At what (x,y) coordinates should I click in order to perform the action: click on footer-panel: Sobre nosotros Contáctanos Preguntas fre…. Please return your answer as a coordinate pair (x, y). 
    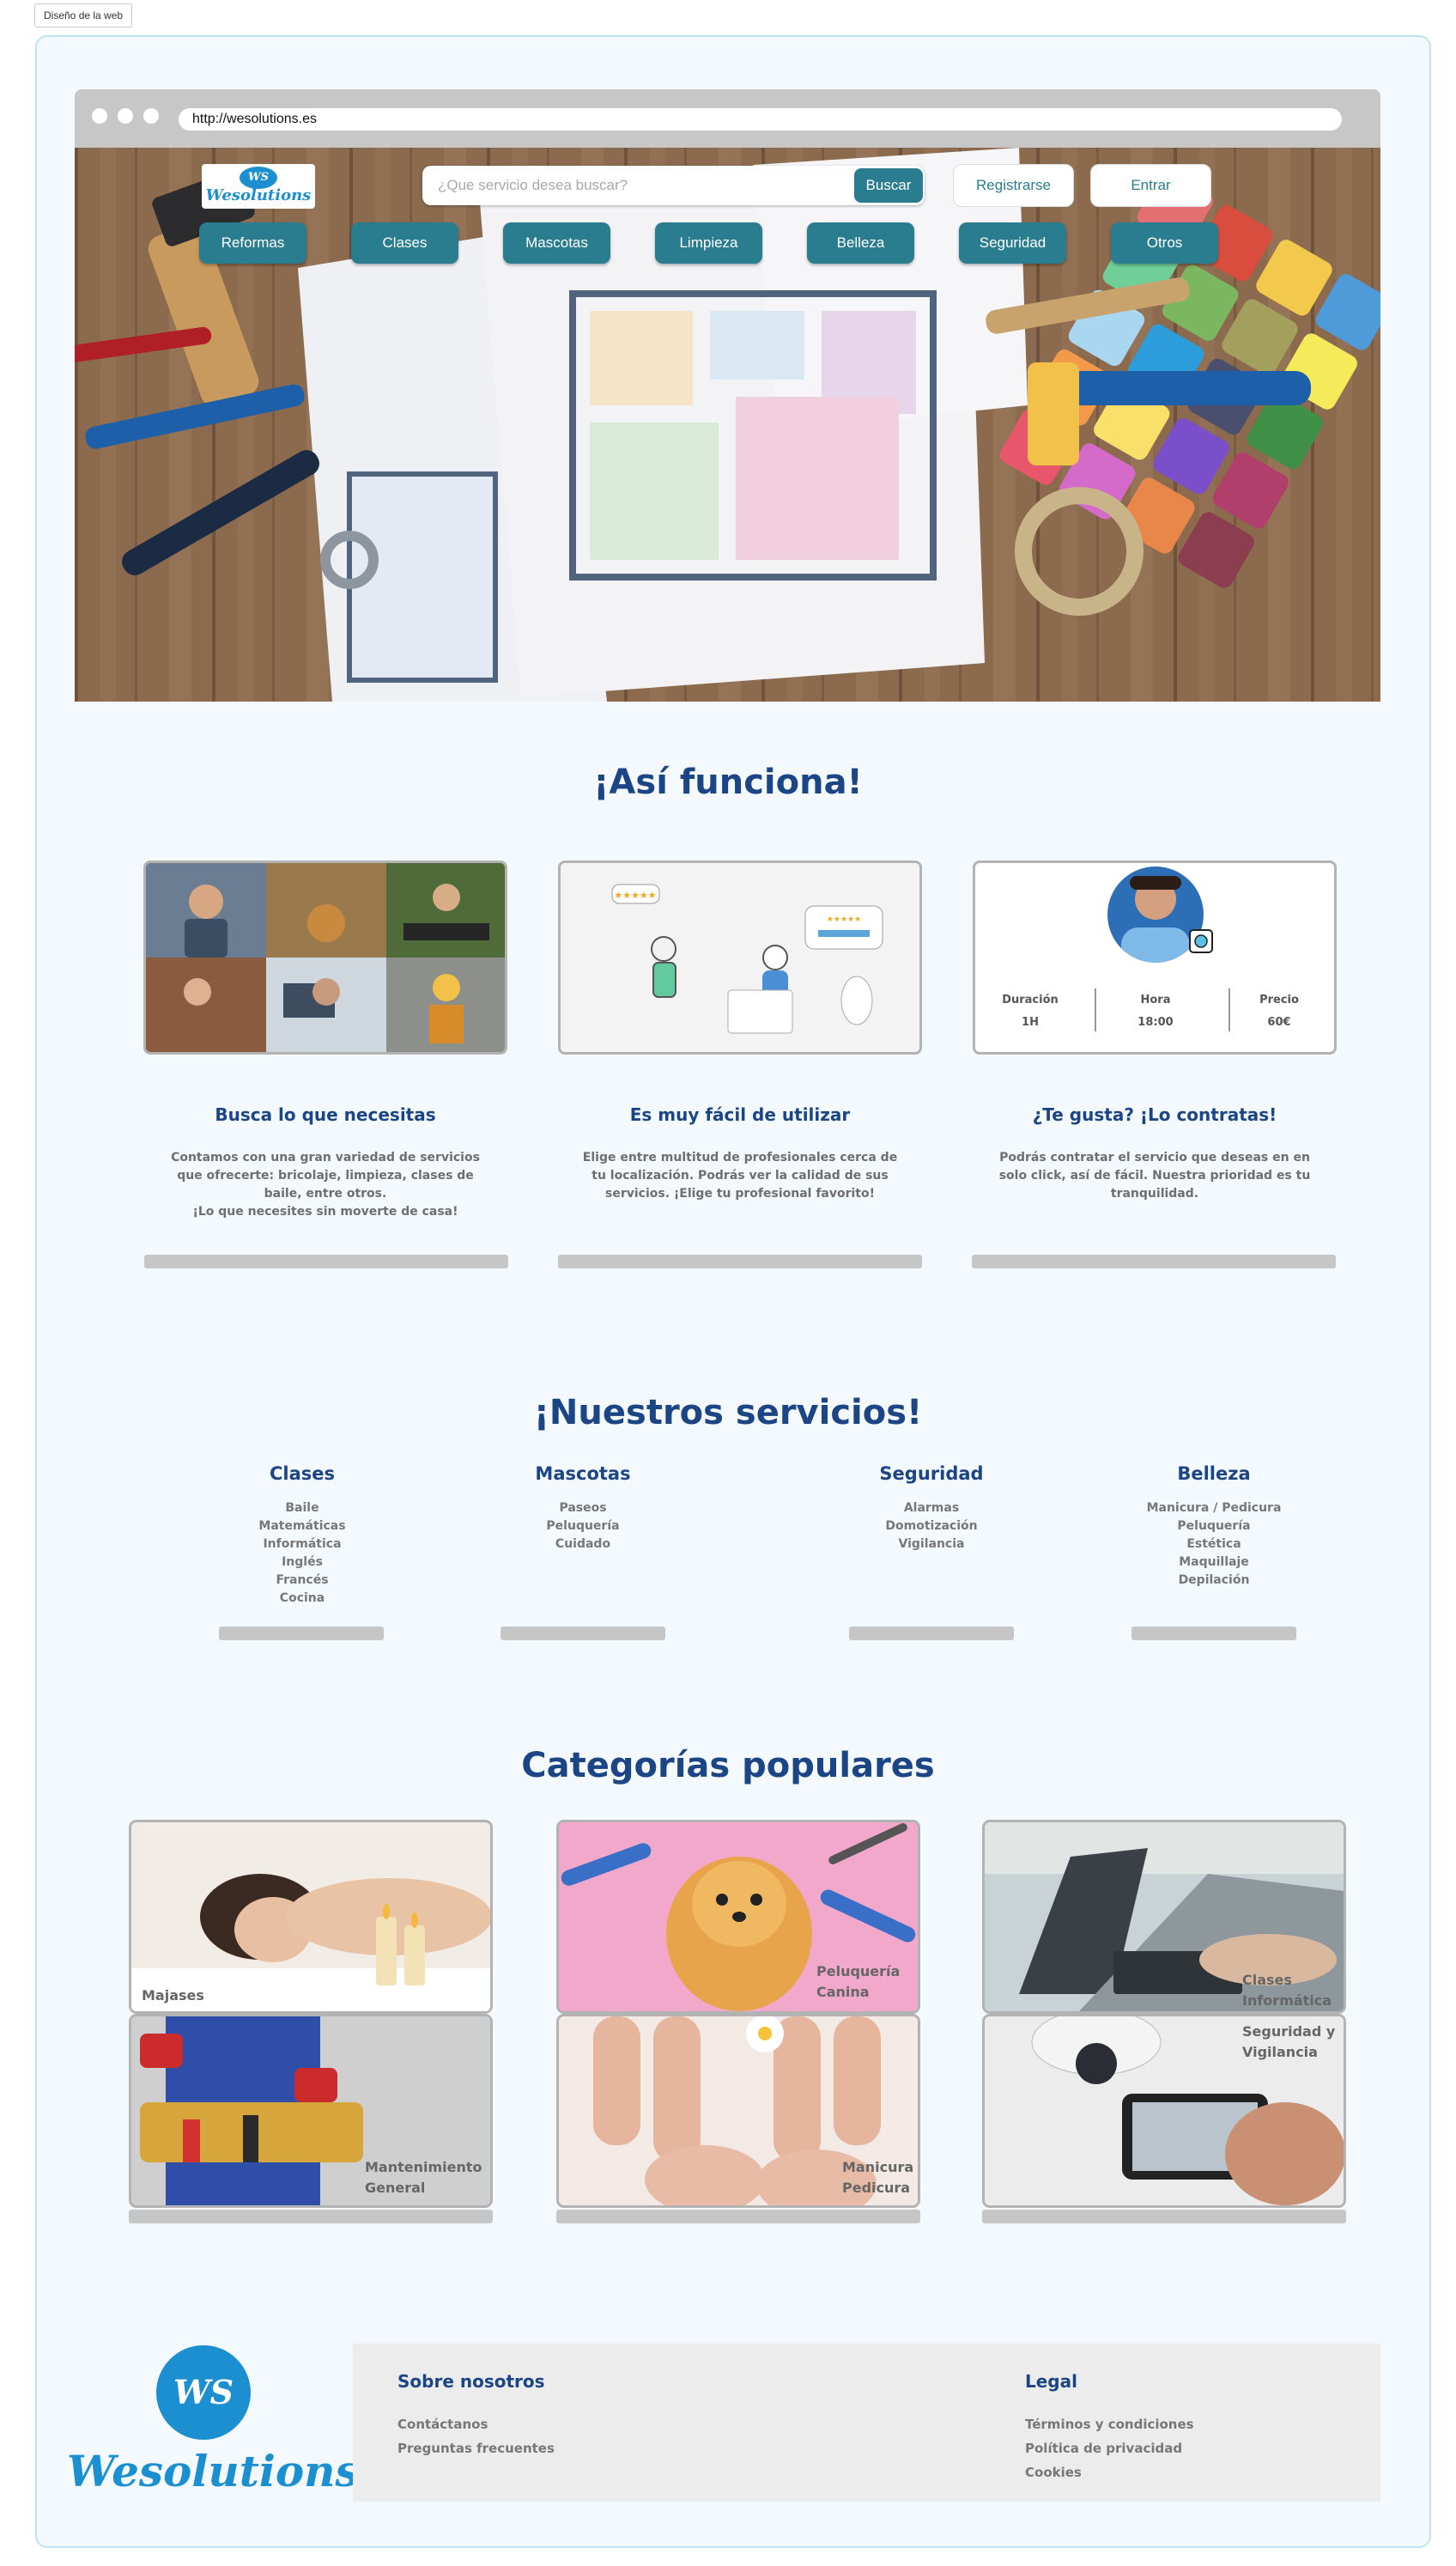
    Looking at the image, I should click on (867, 2423).